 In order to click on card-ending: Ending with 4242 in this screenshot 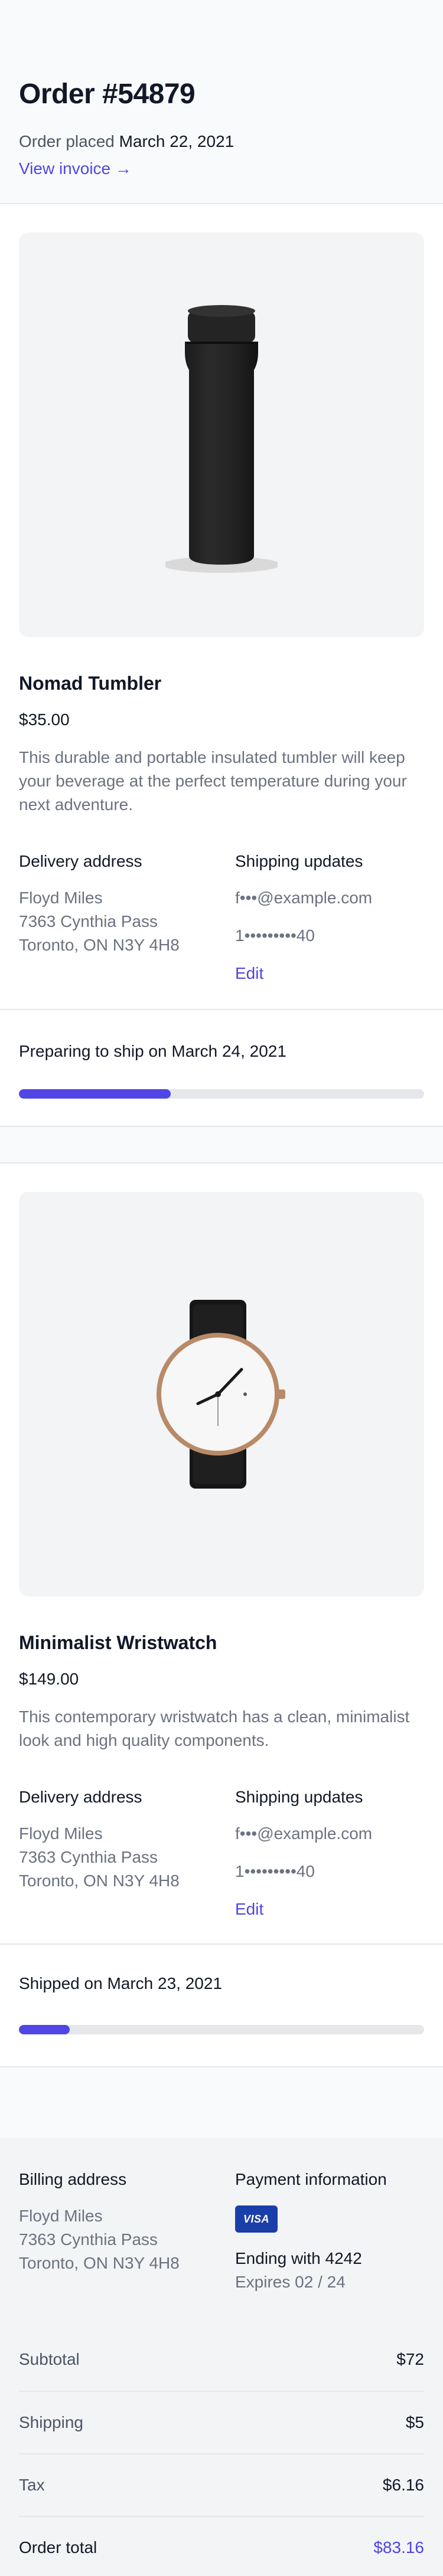, I will do `click(298, 2258)`.